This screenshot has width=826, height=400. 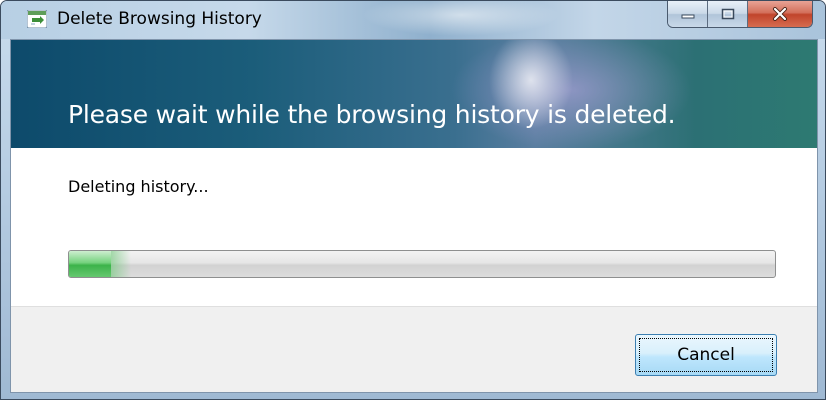 I want to click on caption-buttons, so click(x=740, y=14).